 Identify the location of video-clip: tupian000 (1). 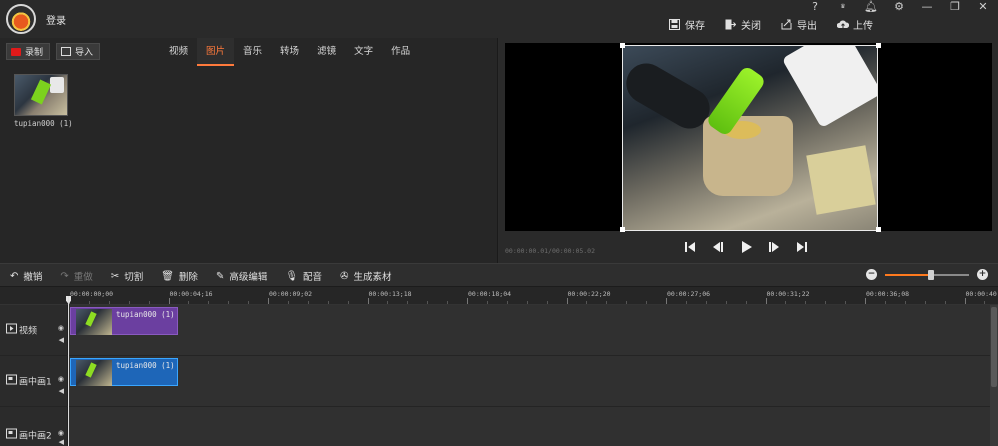
(124, 321).